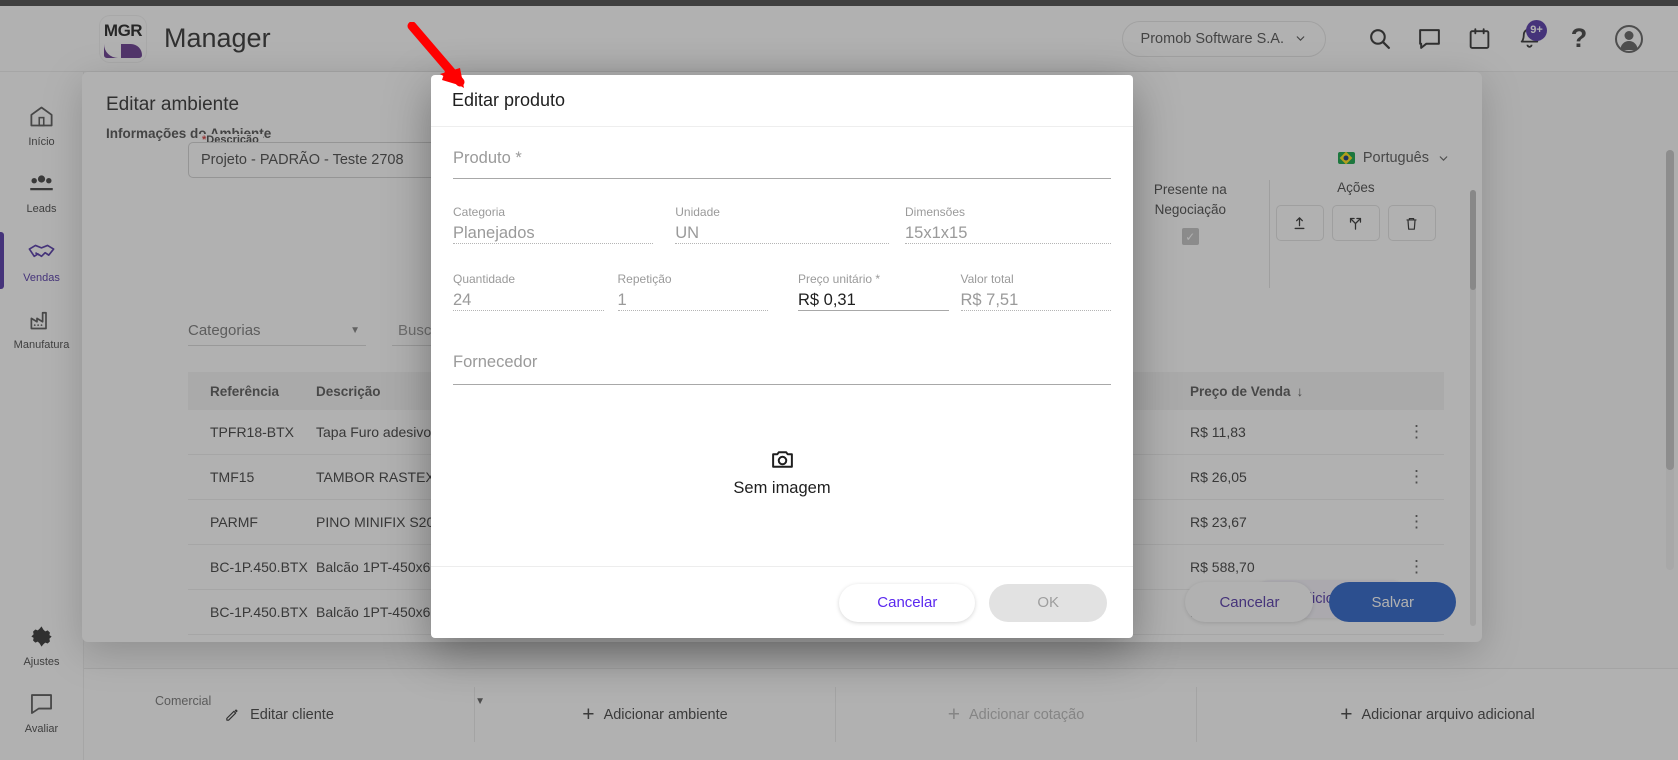  I want to click on product-modal-title: Editar produto, so click(782, 101).